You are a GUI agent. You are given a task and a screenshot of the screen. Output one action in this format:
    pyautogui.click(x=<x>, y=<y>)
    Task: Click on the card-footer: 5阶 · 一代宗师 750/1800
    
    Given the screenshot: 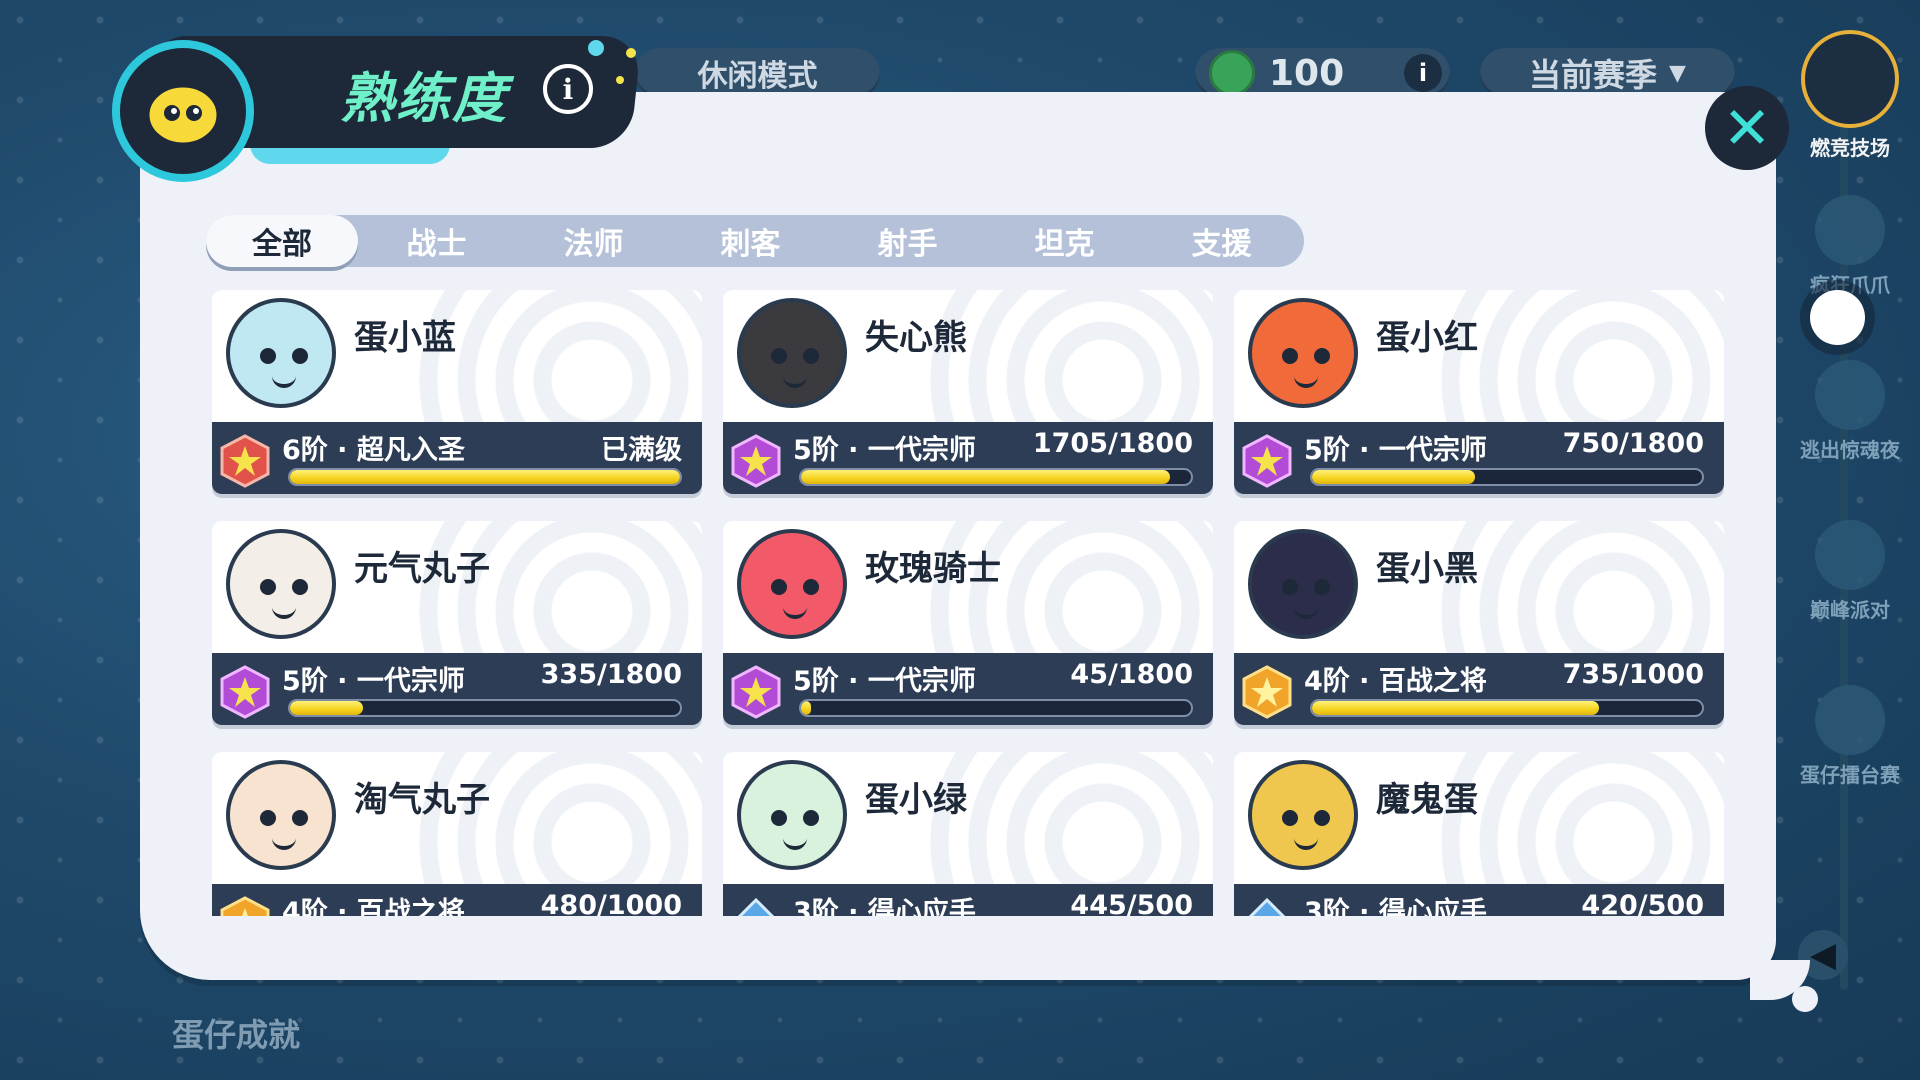 What is the action you would take?
    pyautogui.click(x=1479, y=458)
    